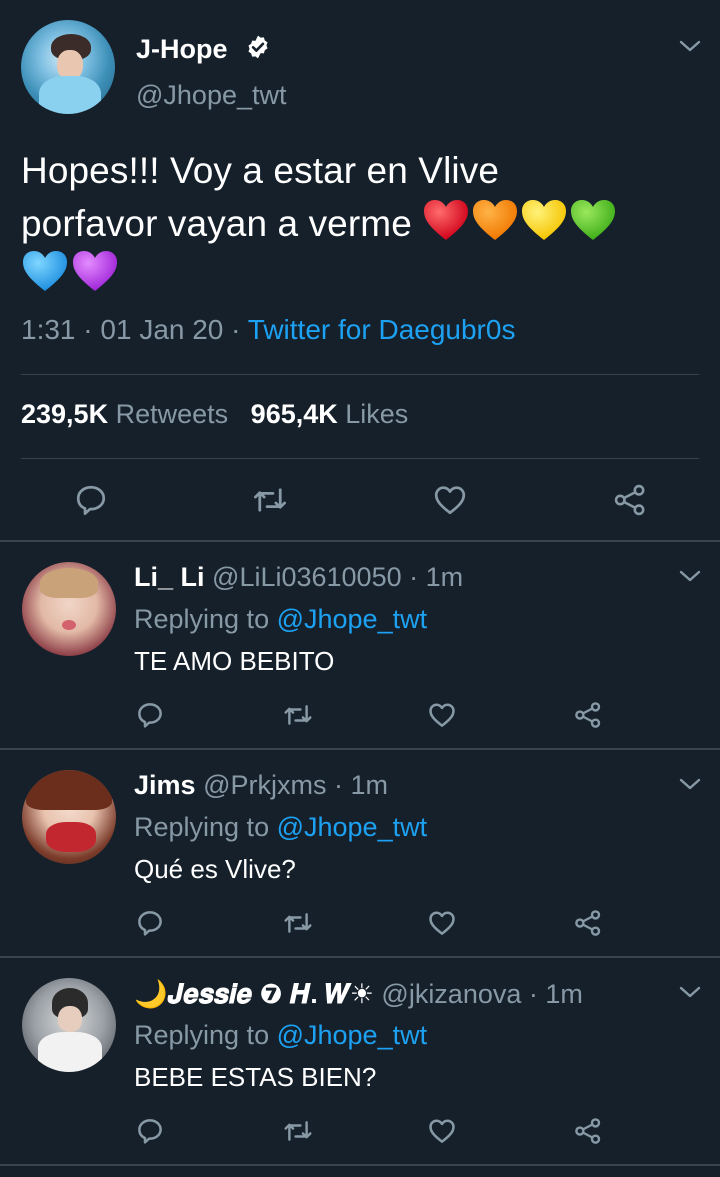 The height and width of the screenshot is (1177, 720). I want to click on reply-text: BEBE ESTAS BIEN?, so click(255, 1077).